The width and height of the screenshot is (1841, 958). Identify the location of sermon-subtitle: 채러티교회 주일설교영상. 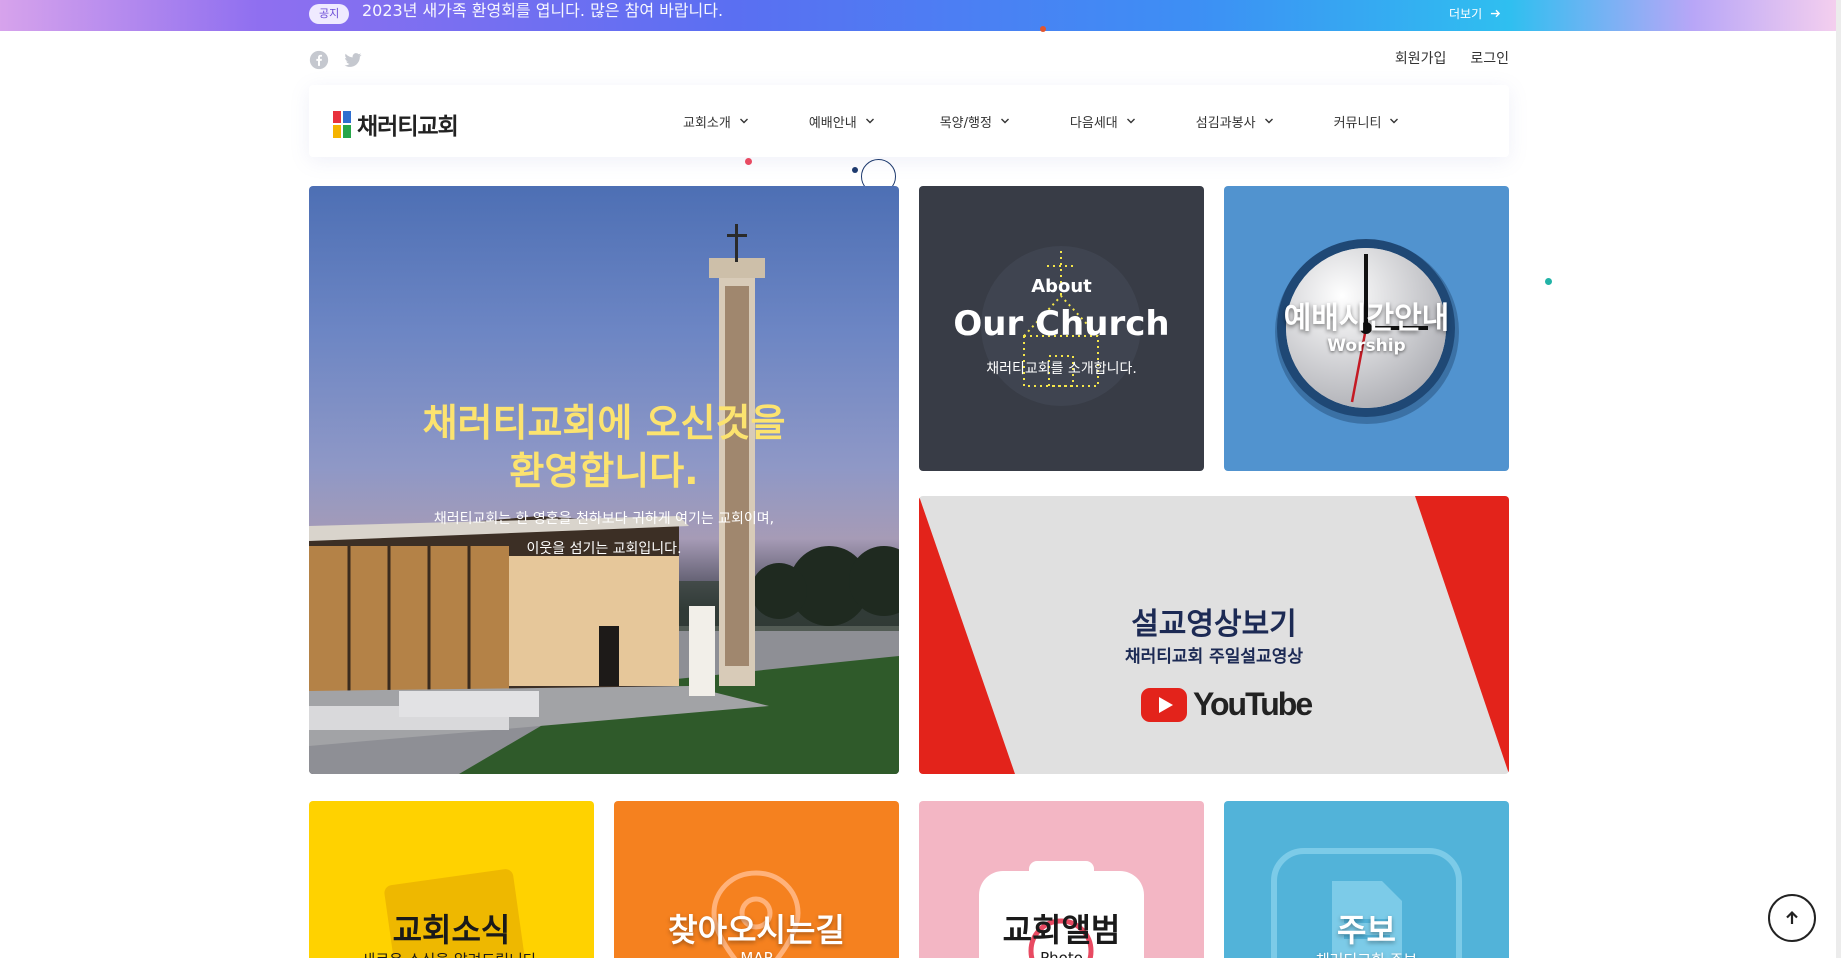
(1214, 657).